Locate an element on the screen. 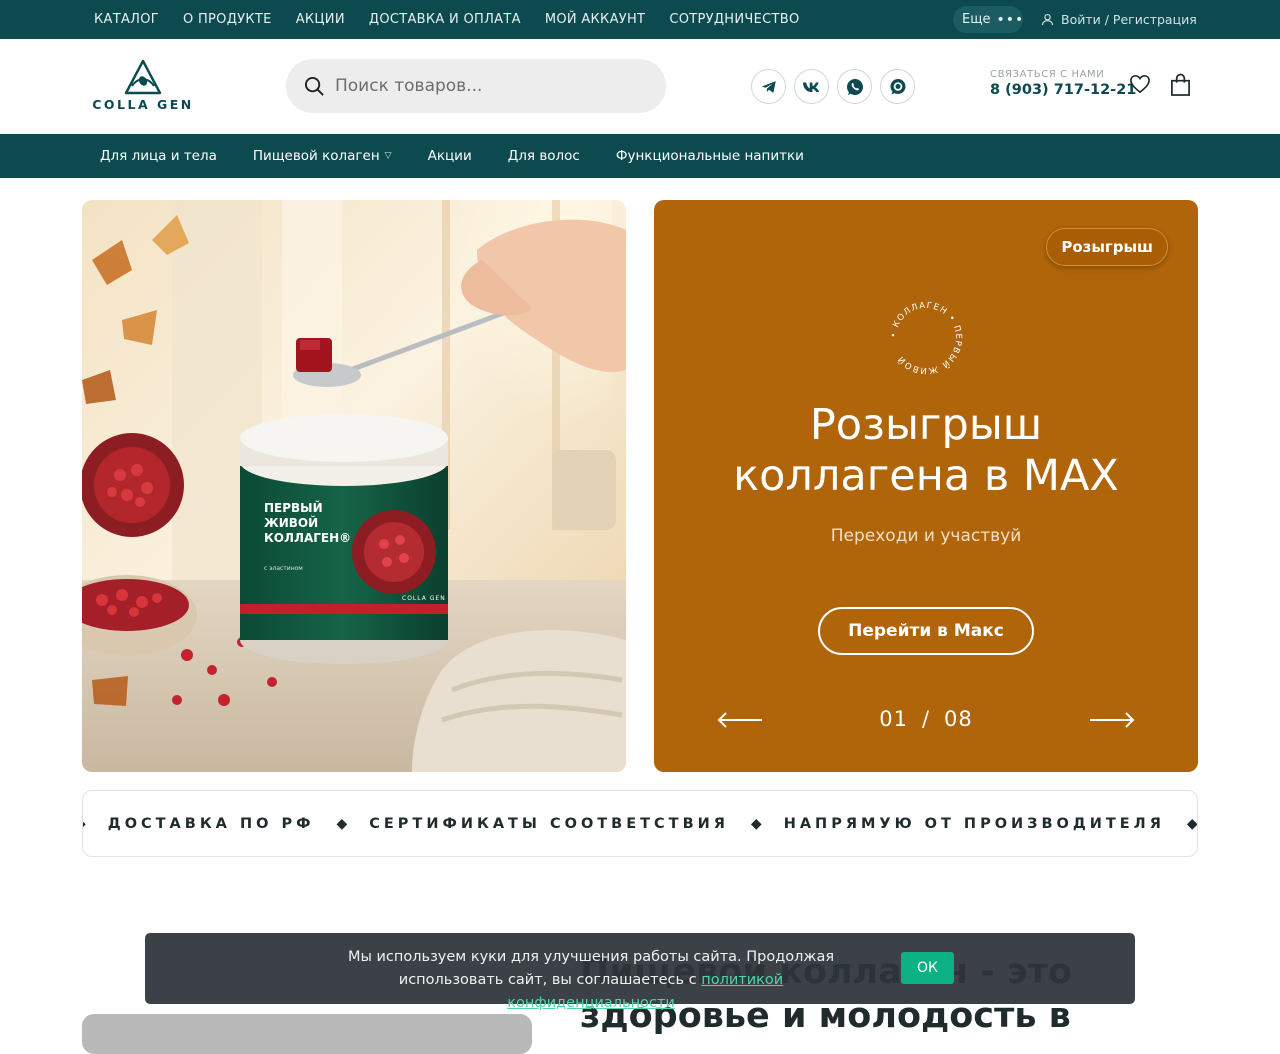 Image resolution: width=1280 pixels, height=1054 pixels. chevron-down-icon: ▽ is located at coordinates (388, 156).